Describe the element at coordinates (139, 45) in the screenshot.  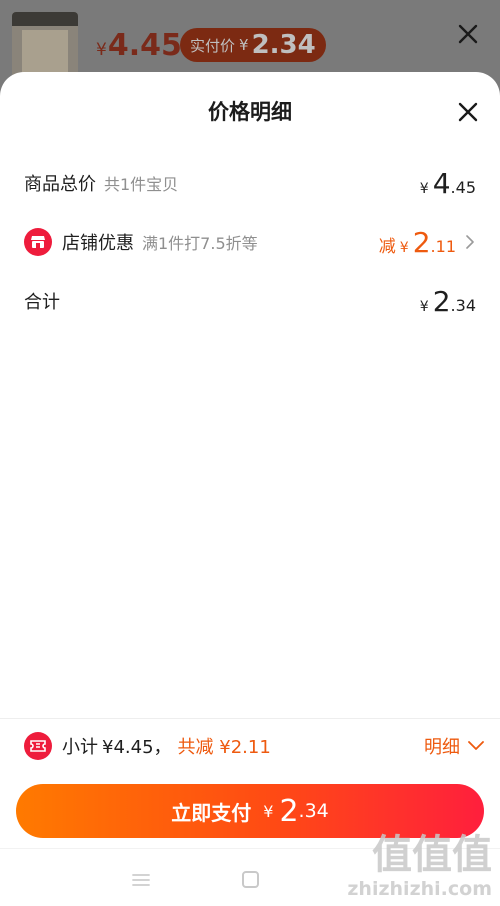
I see `product-price: ¥4.45` at that location.